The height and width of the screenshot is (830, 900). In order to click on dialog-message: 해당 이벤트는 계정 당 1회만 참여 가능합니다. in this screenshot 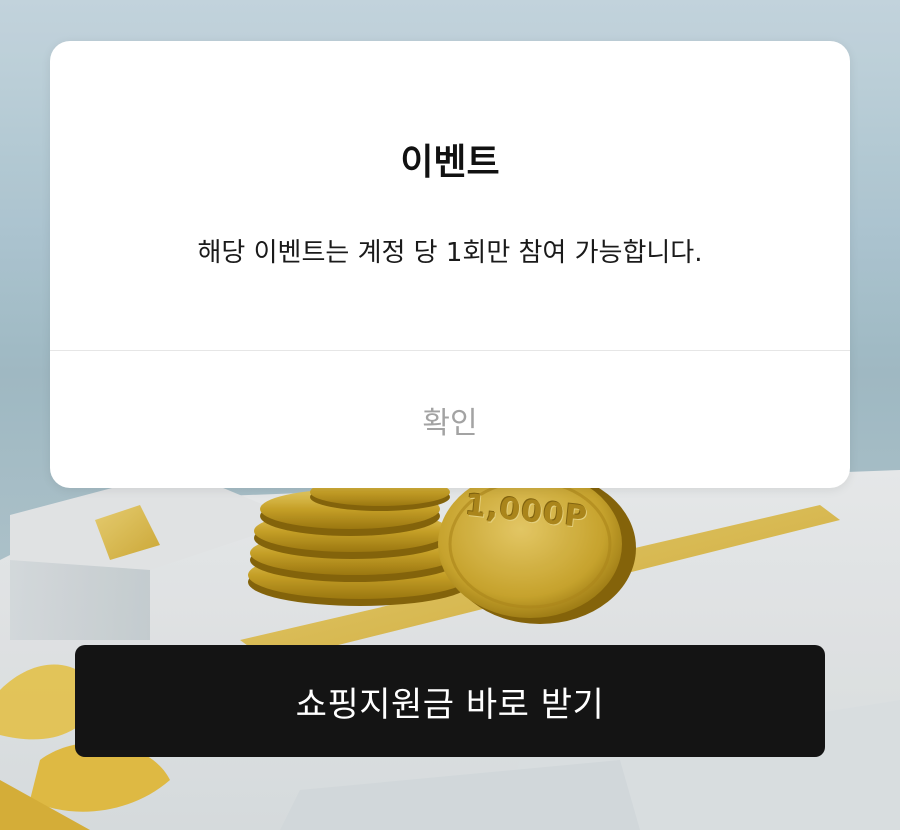, I will do `click(450, 253)`.